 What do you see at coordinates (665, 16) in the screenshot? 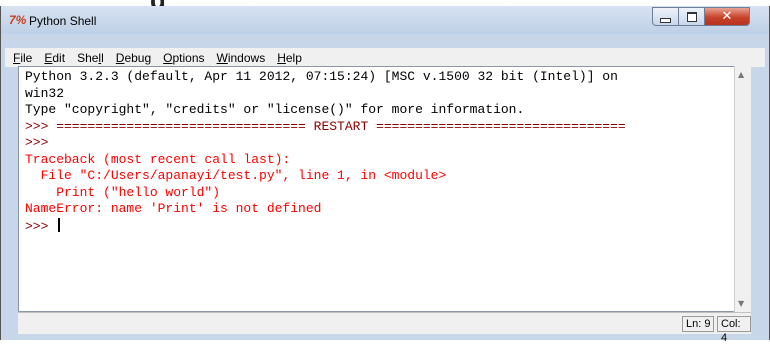
I see `minimize-button` at bounding box center [665, 16].